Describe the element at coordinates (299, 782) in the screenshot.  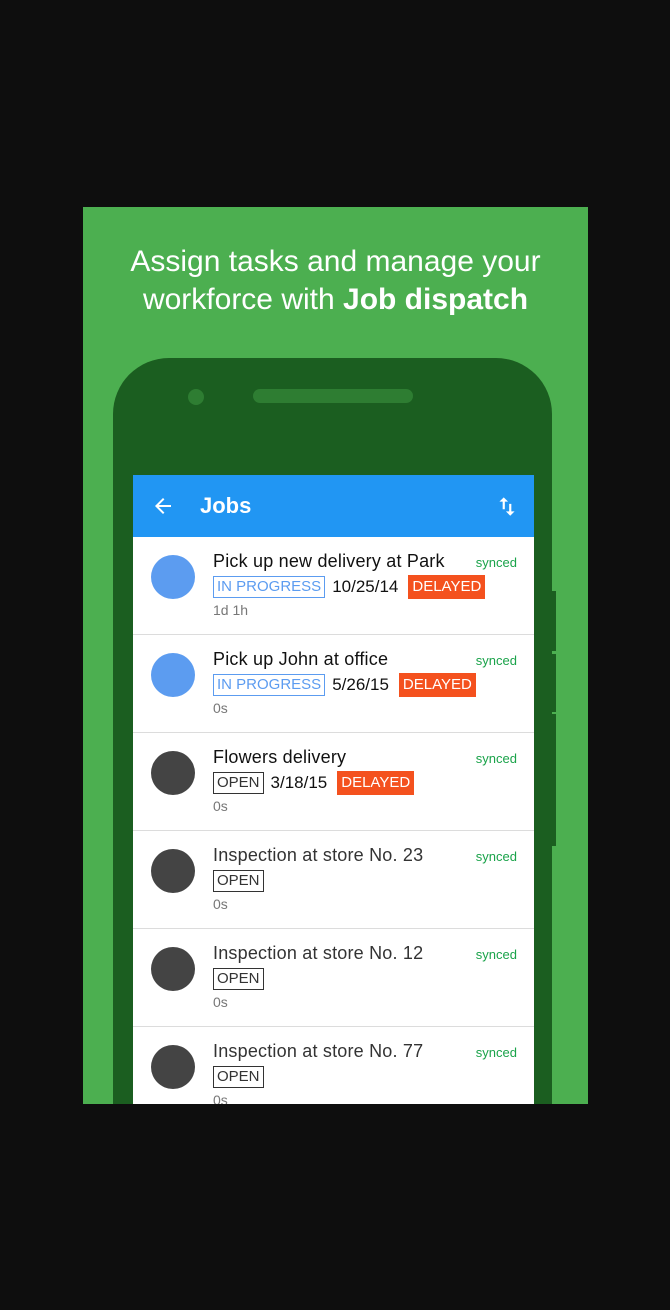
I see `job-date: 3/18/15` at that location.